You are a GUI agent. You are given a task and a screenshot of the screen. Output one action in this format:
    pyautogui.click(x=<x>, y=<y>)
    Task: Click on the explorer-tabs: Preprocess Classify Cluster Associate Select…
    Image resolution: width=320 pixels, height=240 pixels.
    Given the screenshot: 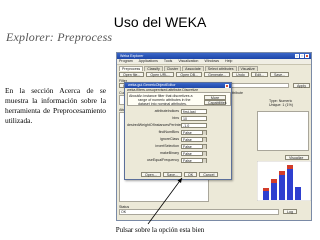 What is the action you would take?
    pyautogui.click(x=214, y=68)
    